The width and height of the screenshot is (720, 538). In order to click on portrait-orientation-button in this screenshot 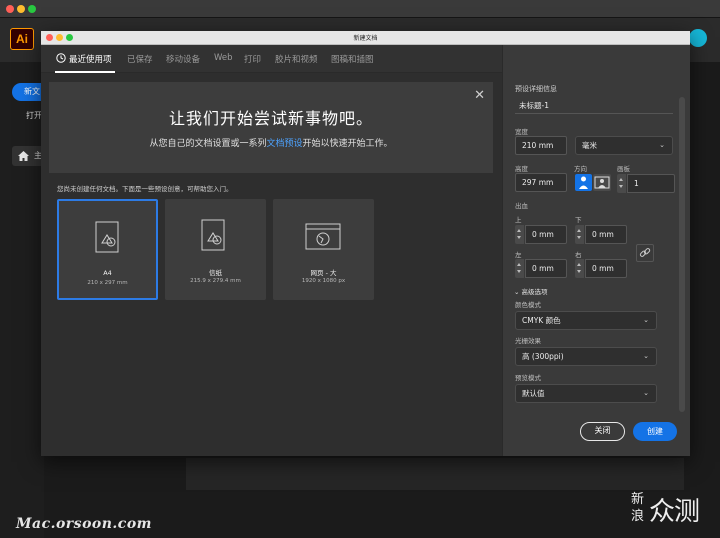, I will do `click(583, 182)`.